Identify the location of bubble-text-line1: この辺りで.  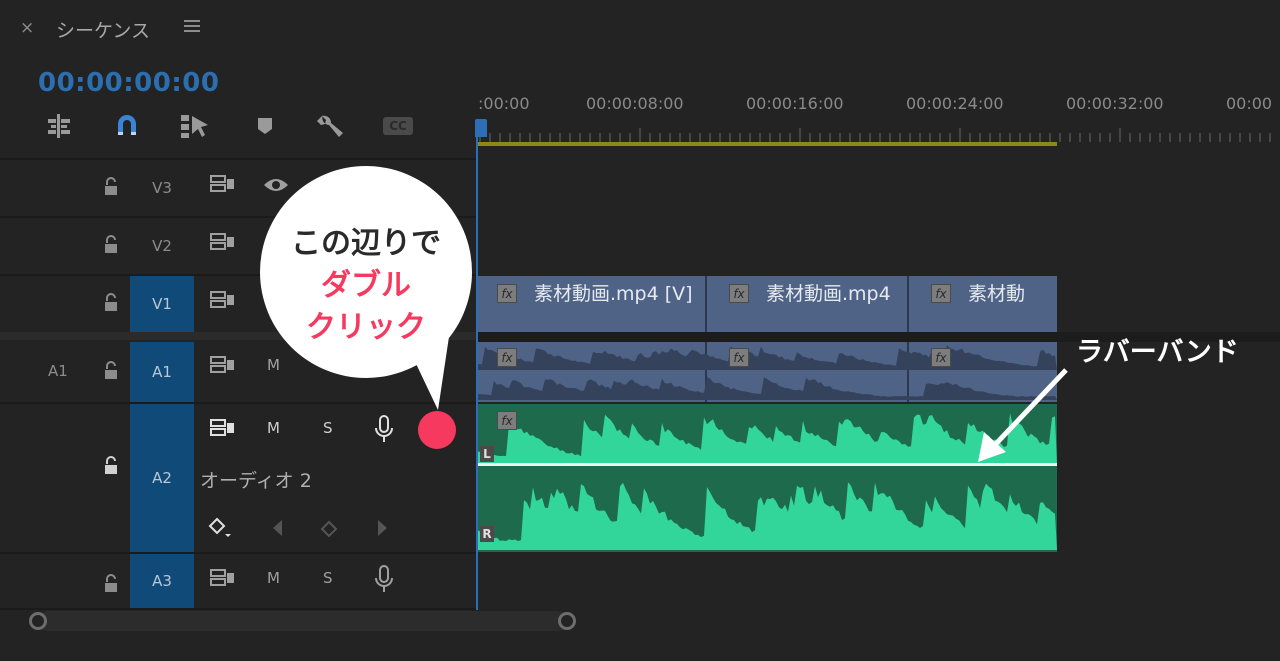
(366, 243).